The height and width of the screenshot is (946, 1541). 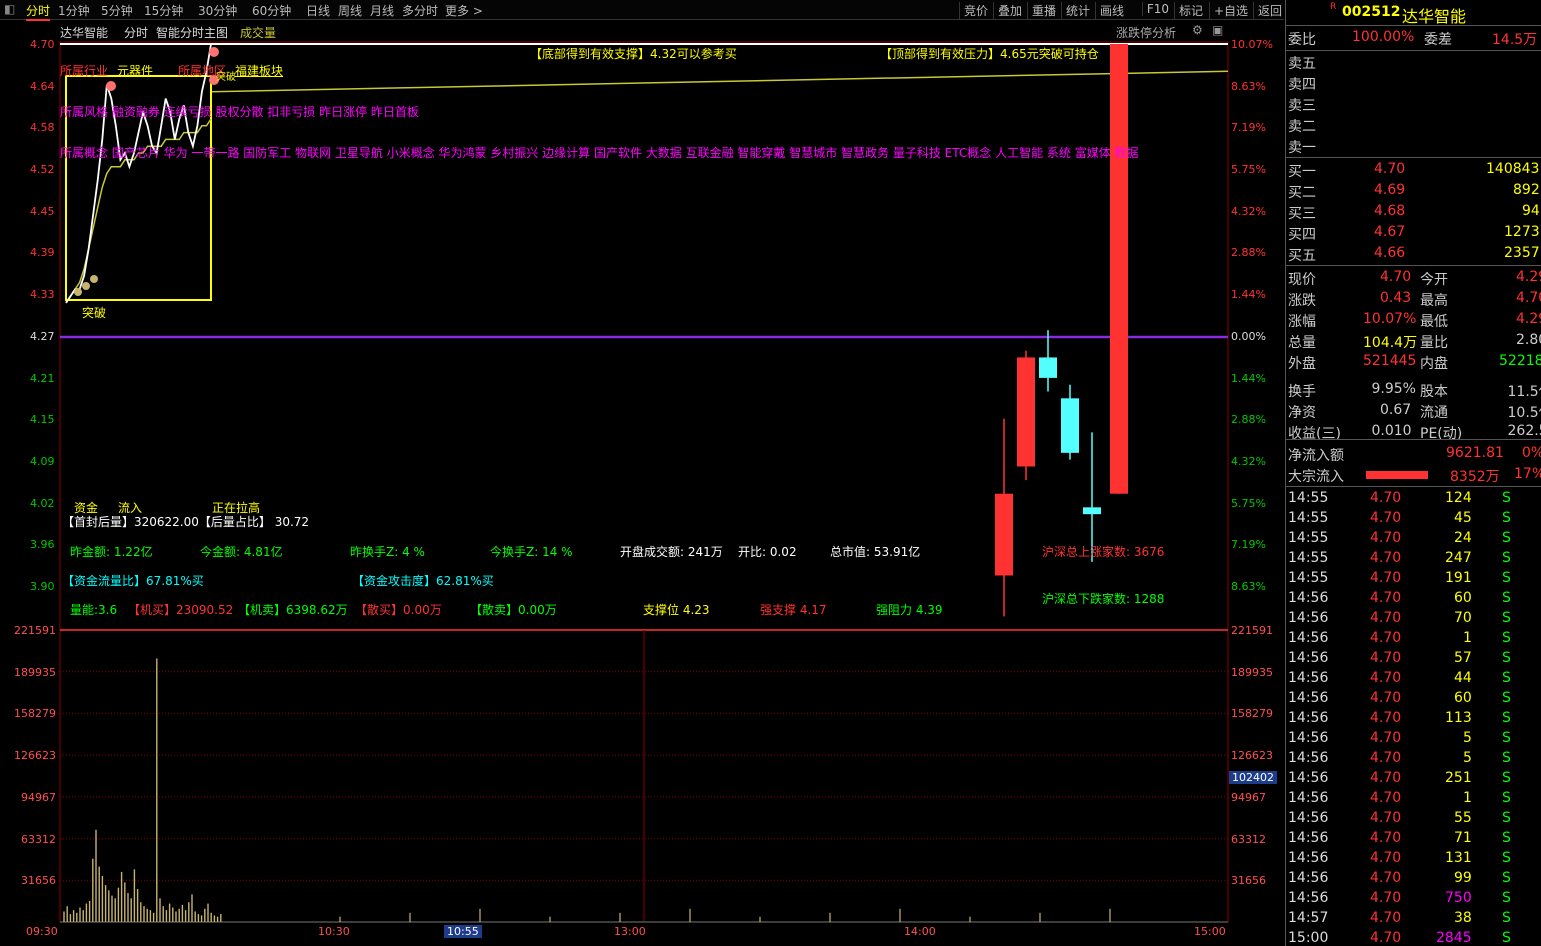 What do you see at coordinates (1248, 797) in the screenshot?
I see `volume-tick-right: 94967` at bounding box center [1248, 797].